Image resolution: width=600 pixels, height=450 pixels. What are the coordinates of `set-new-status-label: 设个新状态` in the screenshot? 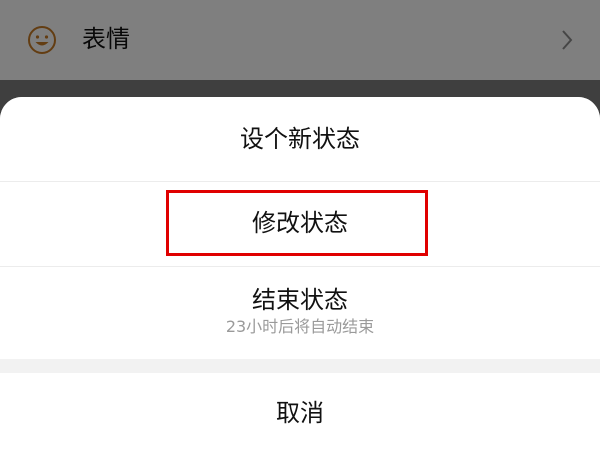 It's located at (300, 139).